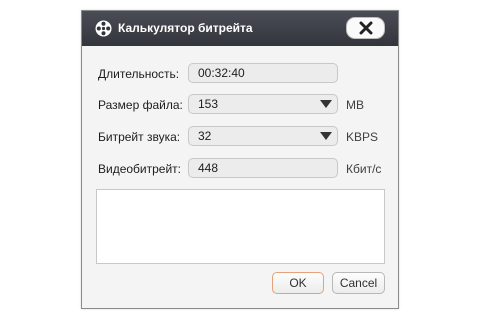  I want to click on audio-bitrate-label: Битрейт звука:, so click(139, 137).